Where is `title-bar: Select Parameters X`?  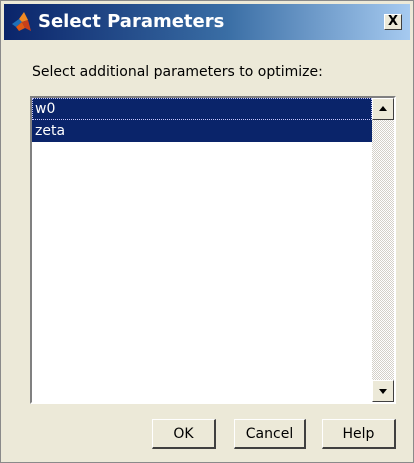
title-bar: Select Parameters X is located at coordinates (207, 22).